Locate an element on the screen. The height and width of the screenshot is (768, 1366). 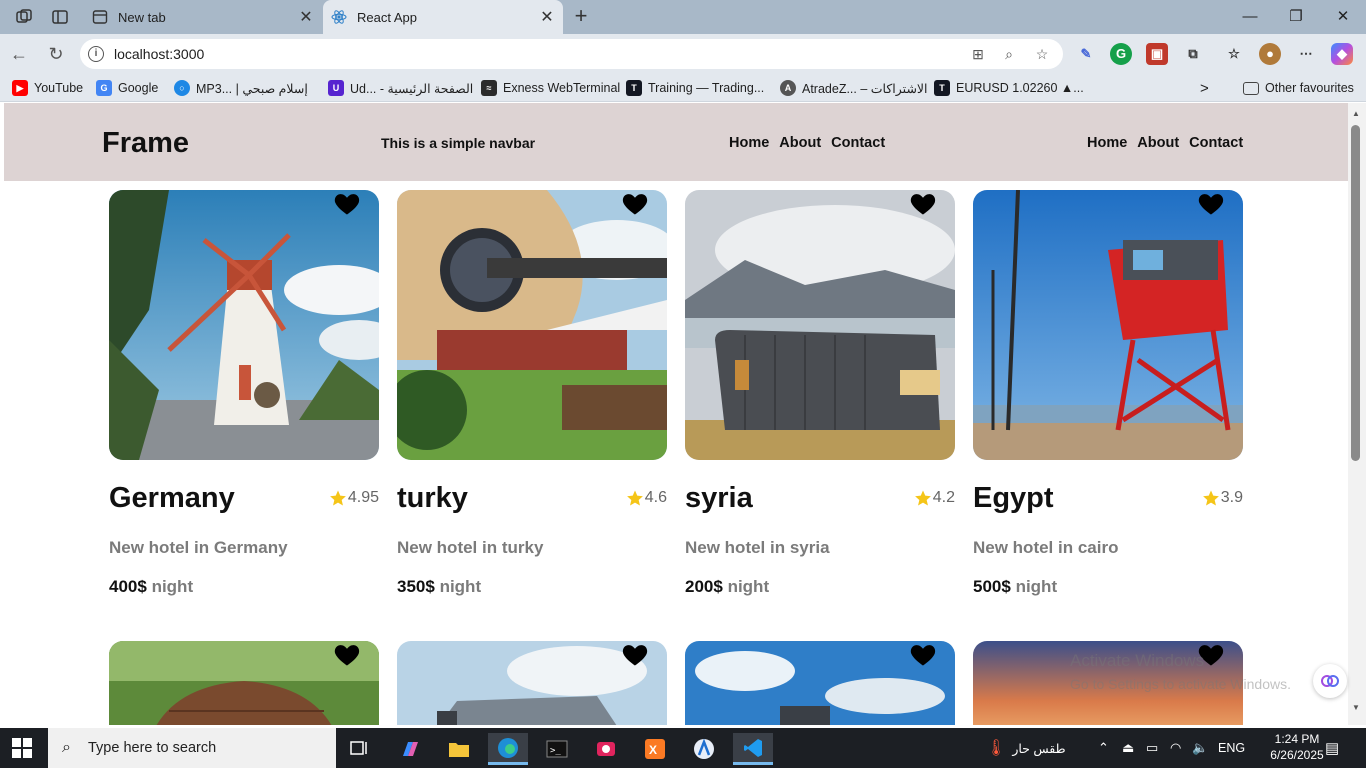
hotel-photo-windmill is located at coordinates (244, 325).